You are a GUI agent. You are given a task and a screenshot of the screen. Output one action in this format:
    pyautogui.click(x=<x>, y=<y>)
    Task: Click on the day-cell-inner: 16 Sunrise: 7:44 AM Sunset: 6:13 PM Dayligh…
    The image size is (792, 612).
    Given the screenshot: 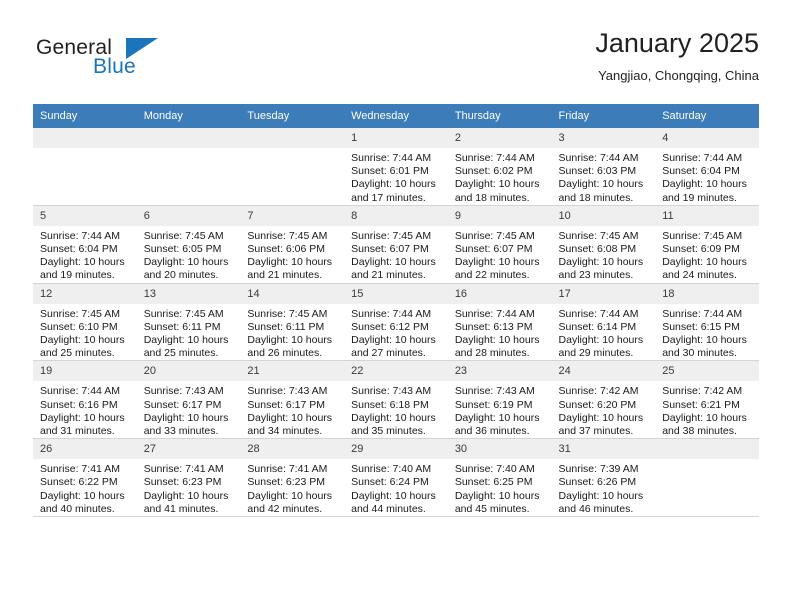 What is the action you would take?
    pyautogui.click(x=499, y=322)
    